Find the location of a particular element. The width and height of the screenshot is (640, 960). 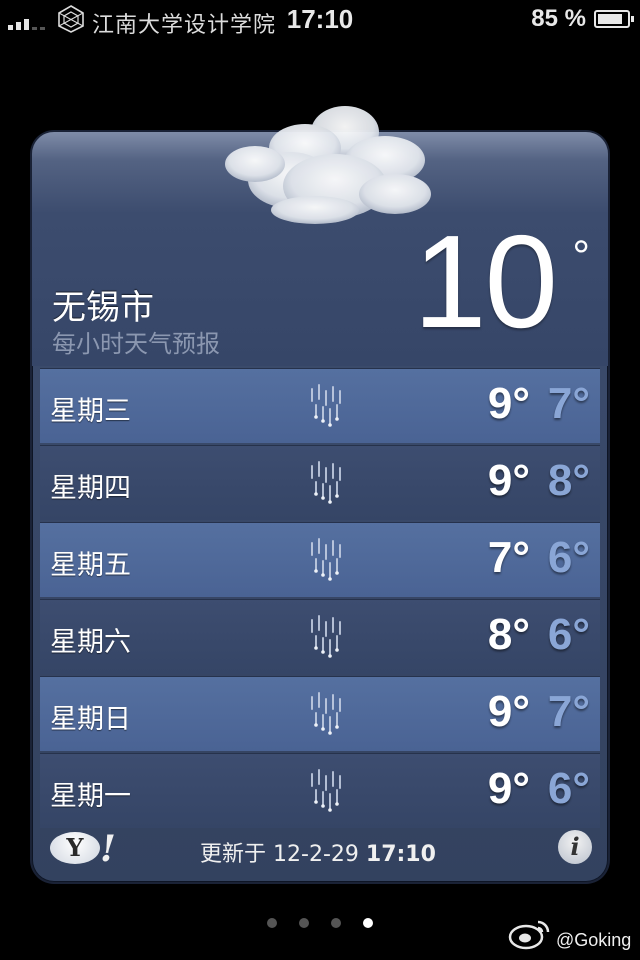

forecast-row: 星期一 9° 6° is located at coordinates (320, 790).